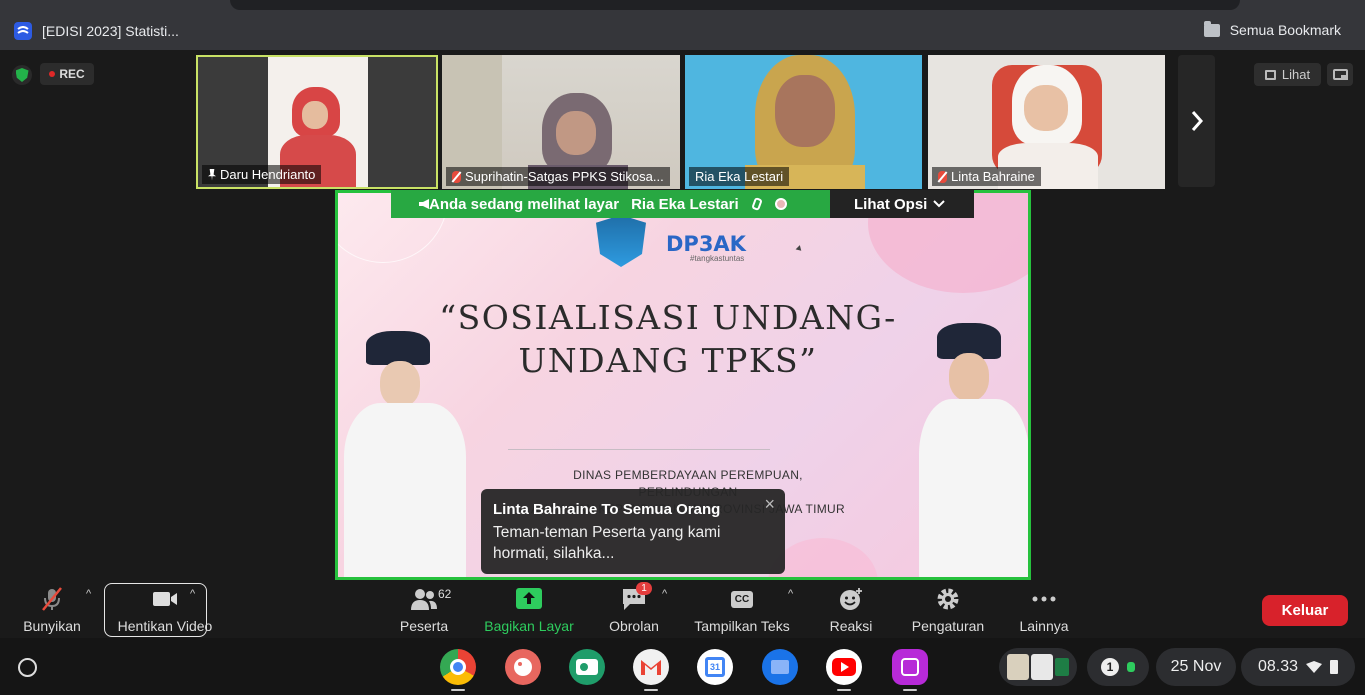 Image resolution: width=1365 pixels, height=695 pixels. What do you see at coordinates (844, 667) in the screenshot?
I see `youtube-icon` at bounding box center [844, 667].